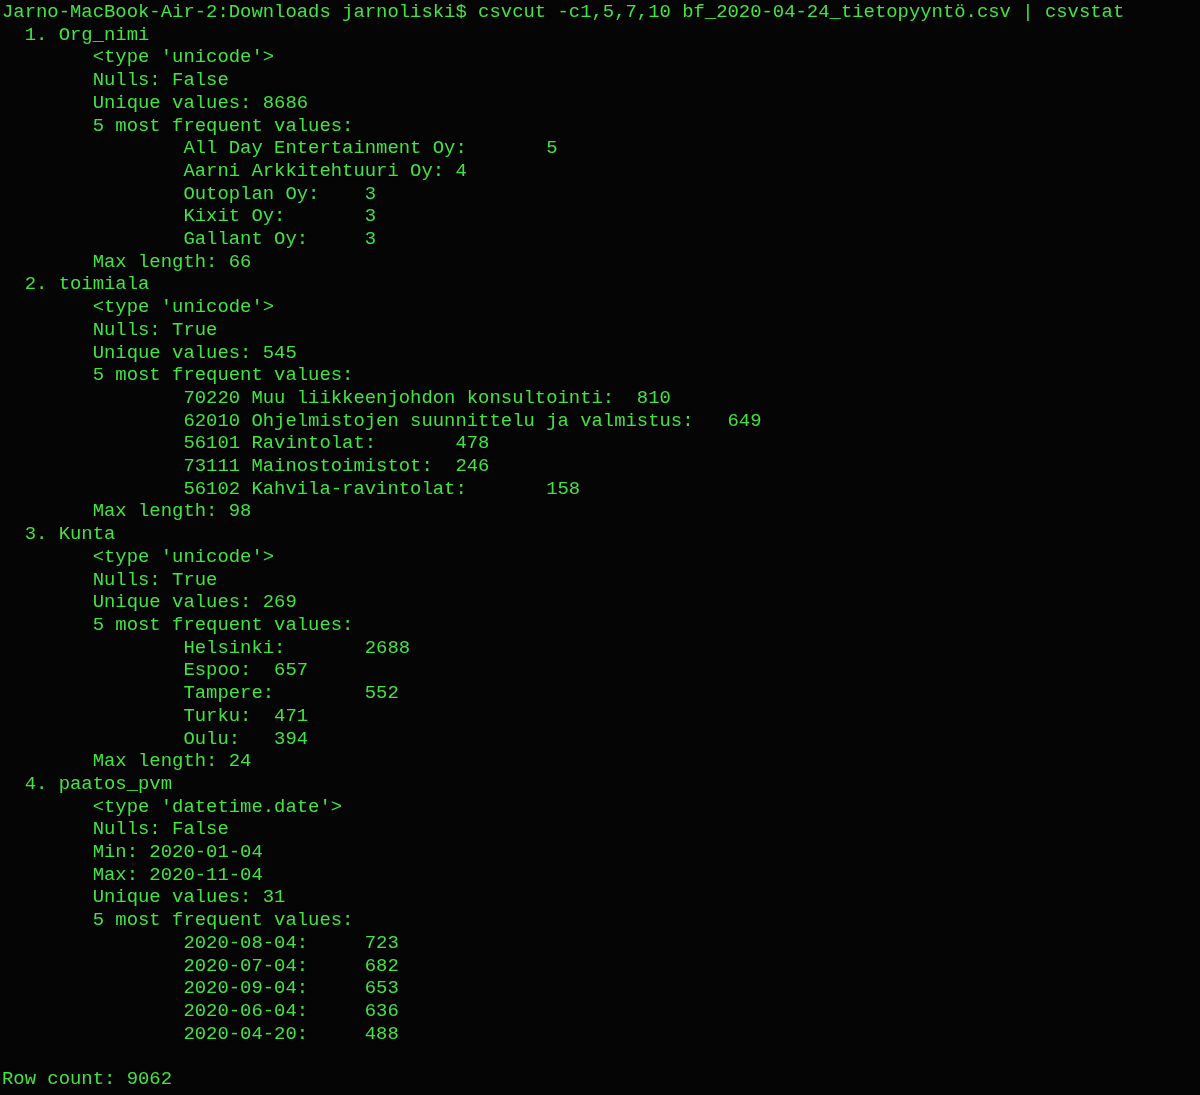 This screenshot has width=1200, height=1095. What do you see at coordinates (98, 784) in the screenshot?
I see `column-heading: 4. paatos_pvm` at bounding box center [98, 784].